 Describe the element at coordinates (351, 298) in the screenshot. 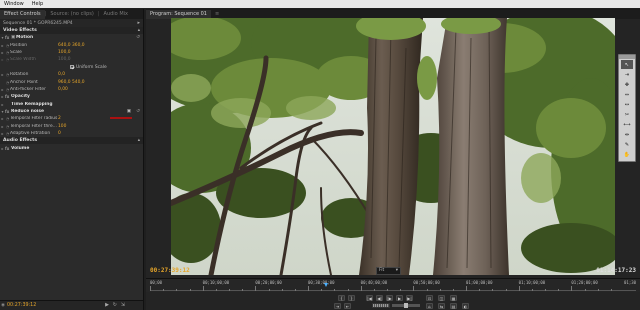

I see `mark-out-icon: }` at that location.